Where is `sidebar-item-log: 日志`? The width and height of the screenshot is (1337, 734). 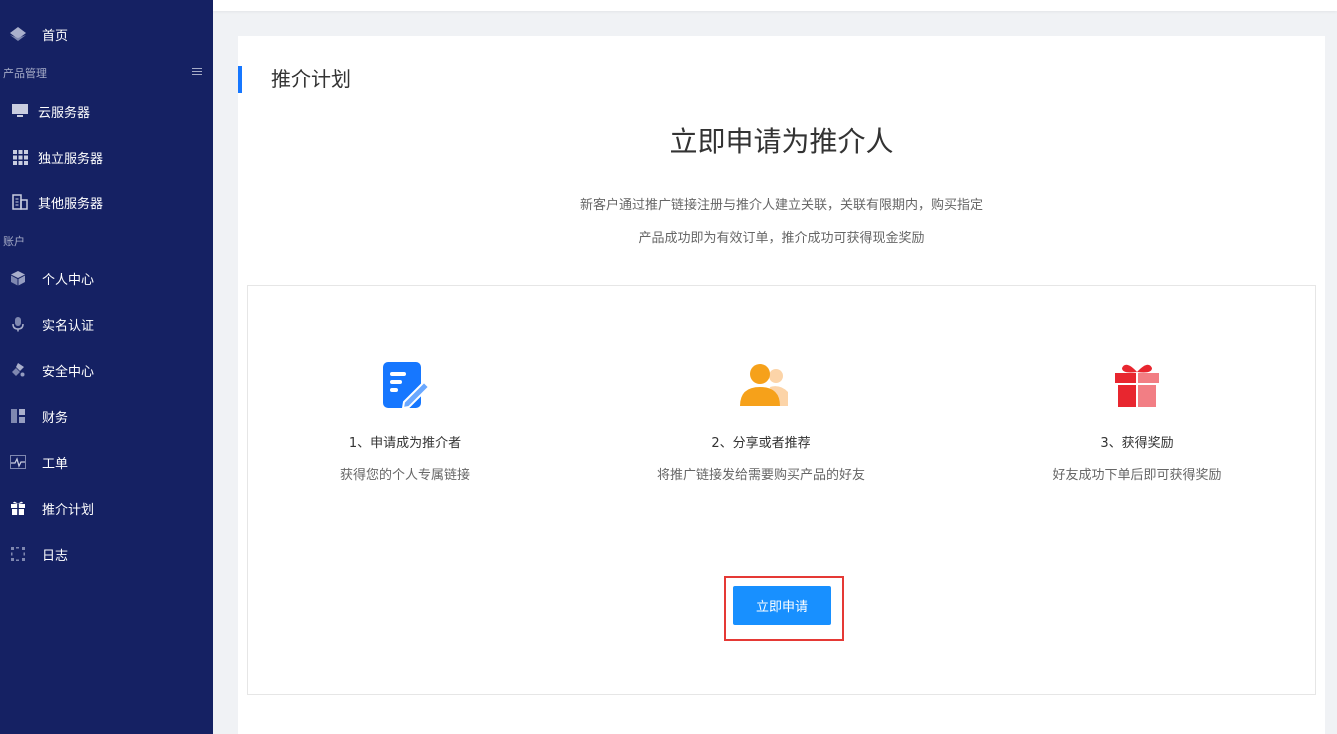
sidebar-item-log: 日志 is located at coordinates (106, 554).